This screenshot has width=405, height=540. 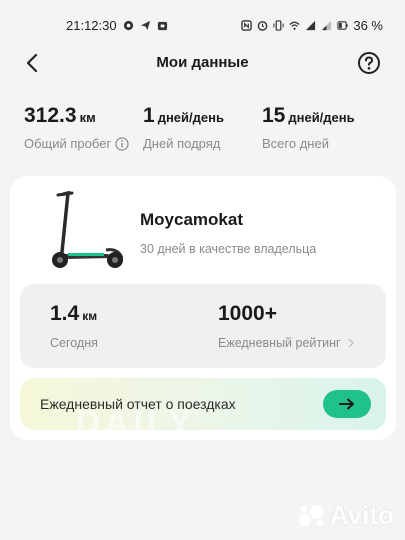 I want to click on question-circle-icon, so click(x=369, y=63).